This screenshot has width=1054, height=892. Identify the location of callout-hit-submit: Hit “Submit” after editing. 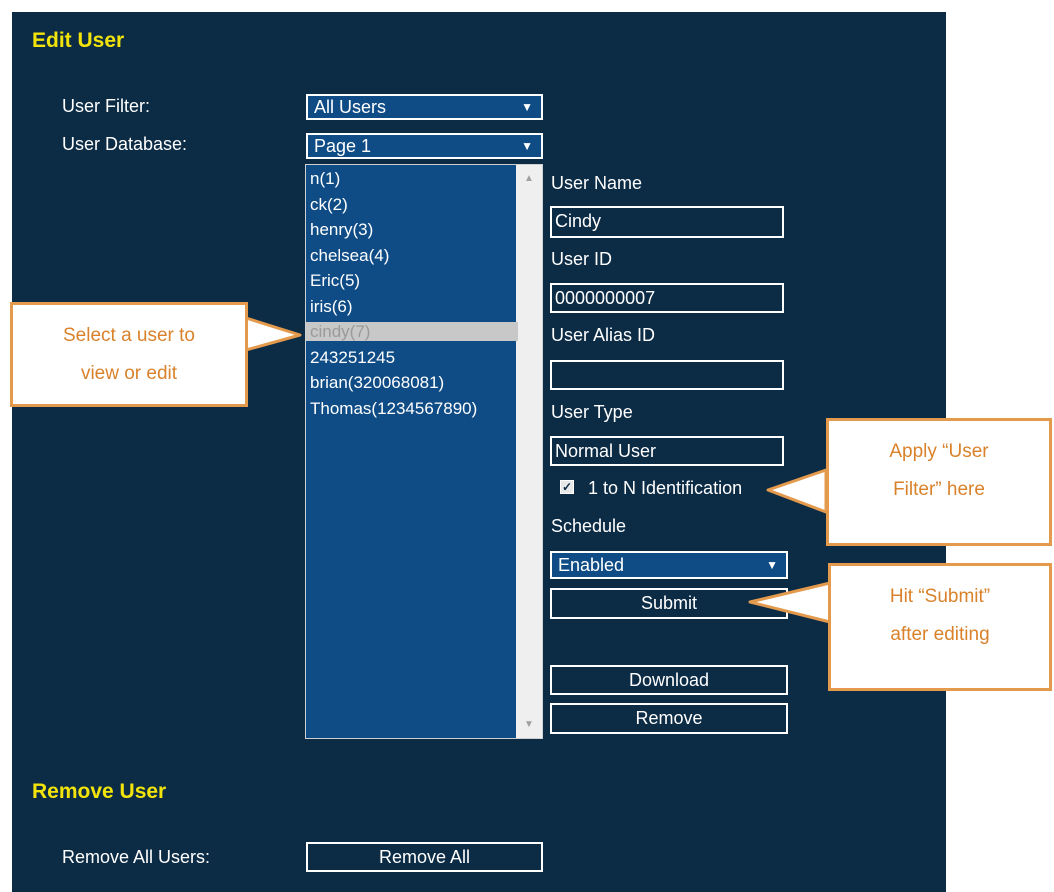
(940, 627).